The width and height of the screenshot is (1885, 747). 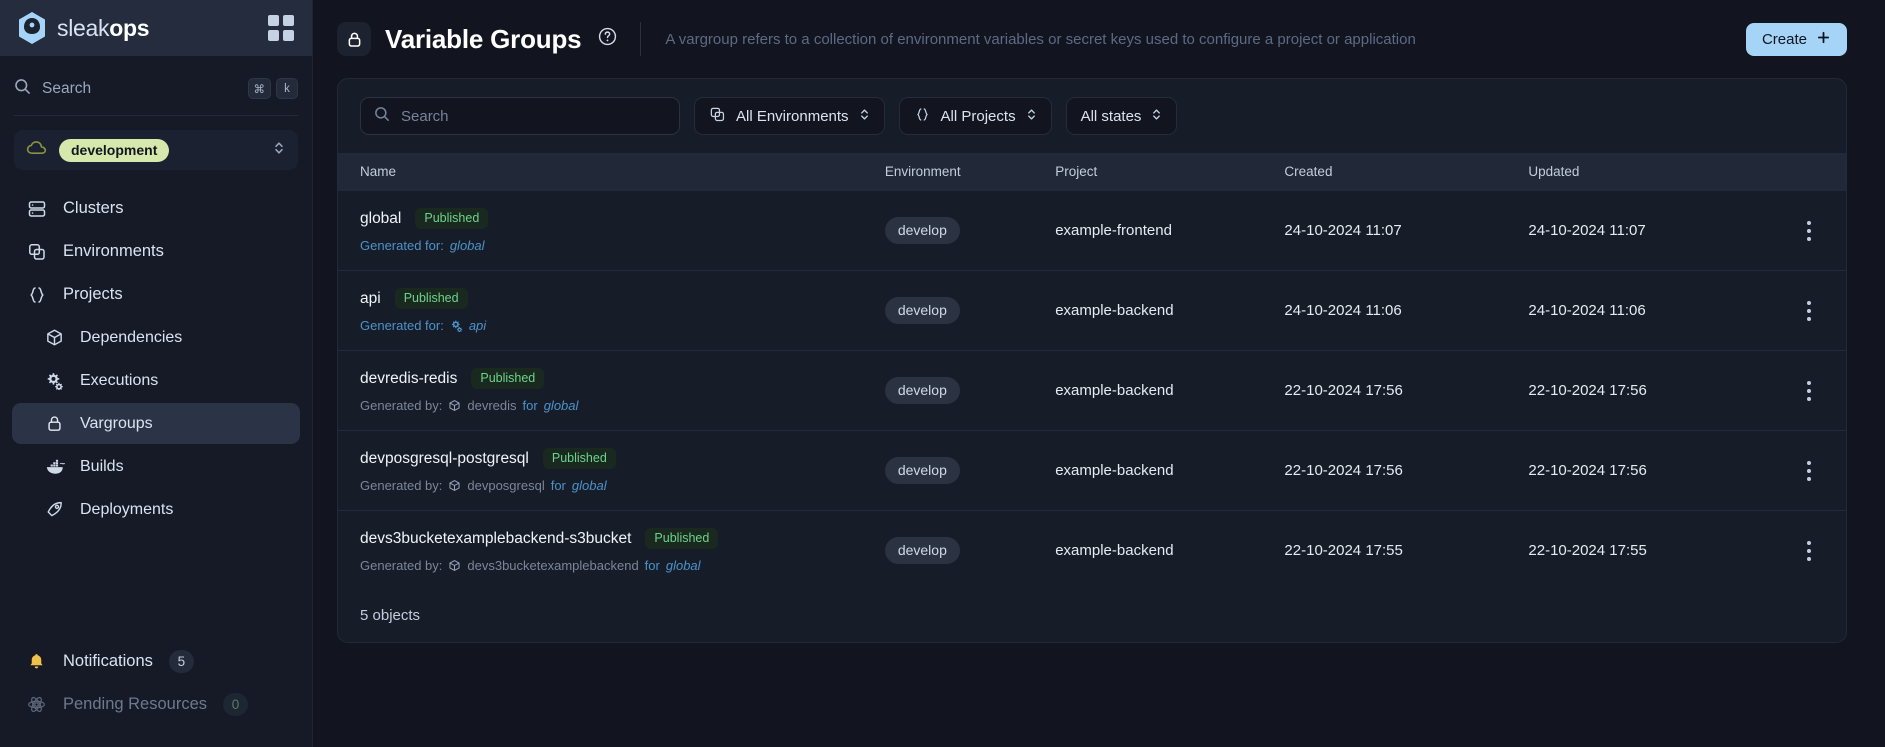 What do you see at coordinates (505, 485) in the screenshot?
I see `row-subtext-target: devposgresql` at bounding box center [505, 485].